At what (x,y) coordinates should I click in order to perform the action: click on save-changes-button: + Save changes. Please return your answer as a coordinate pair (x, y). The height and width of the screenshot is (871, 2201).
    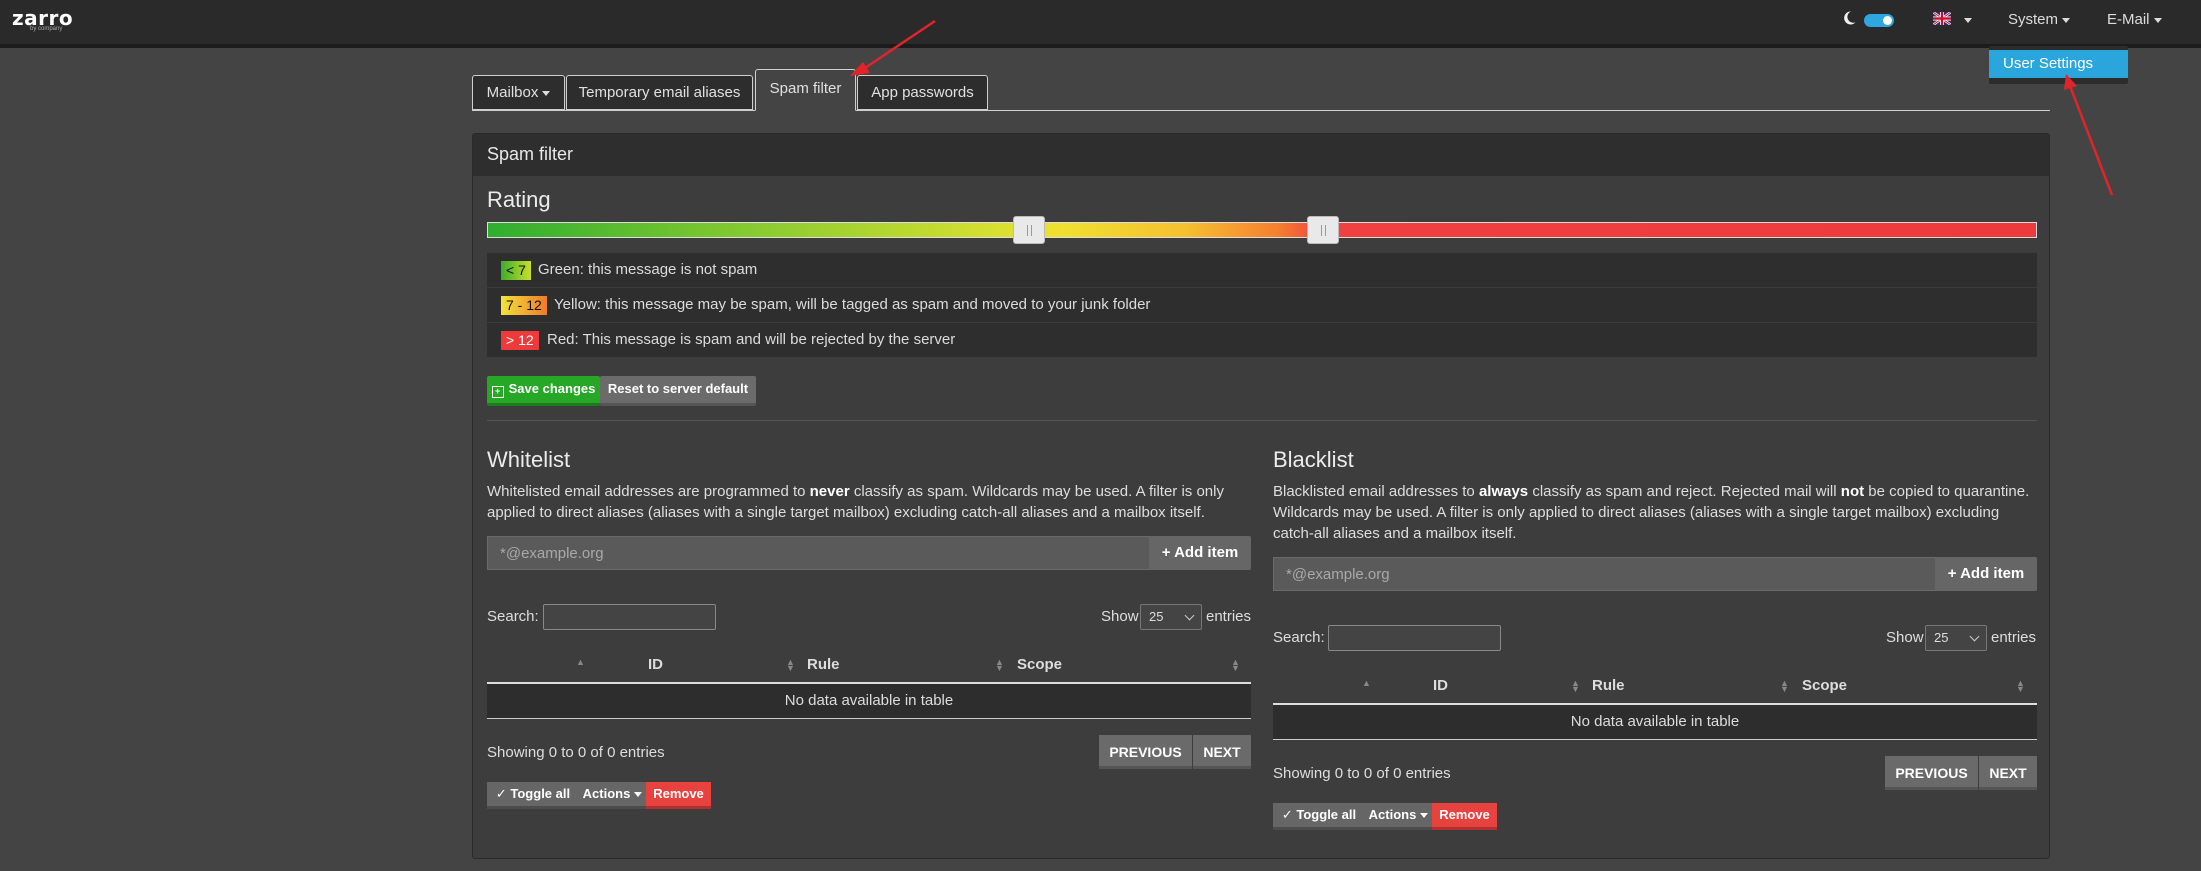
    Looking at the image, I should click on (543, 391).